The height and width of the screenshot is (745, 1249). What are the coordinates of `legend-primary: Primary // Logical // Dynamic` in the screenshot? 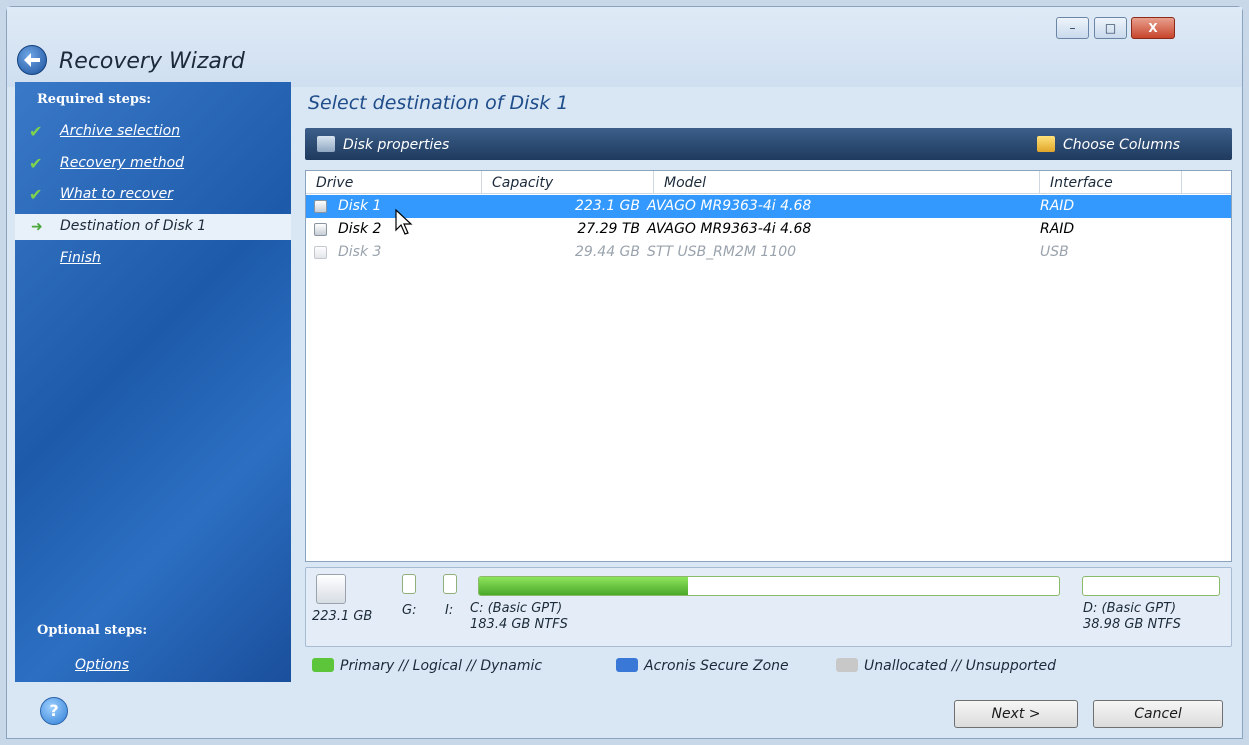 It's located at (427, 666).